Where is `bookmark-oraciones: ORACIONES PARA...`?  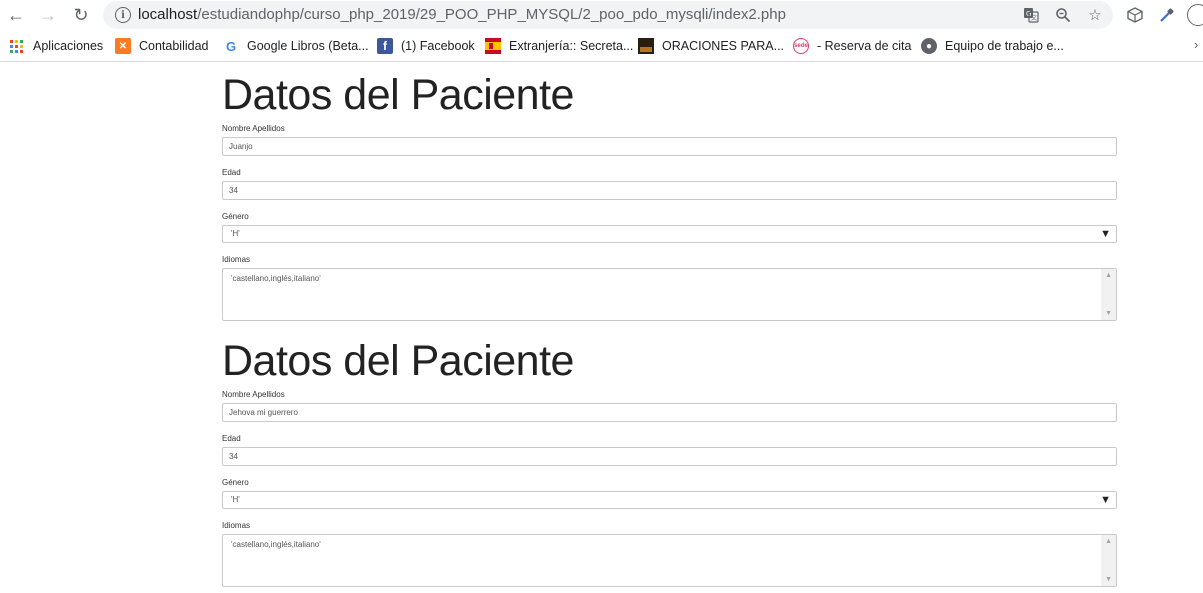 bookmark-oraciones: ORACIONES PARA... is located at coordinates (711, 46).